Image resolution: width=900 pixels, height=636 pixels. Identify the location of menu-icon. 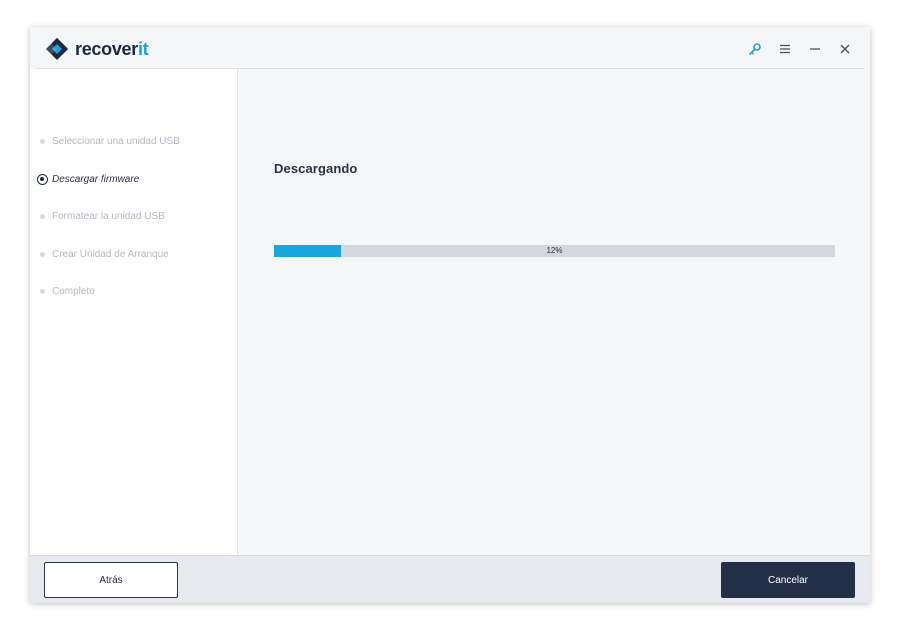
(785, 49).